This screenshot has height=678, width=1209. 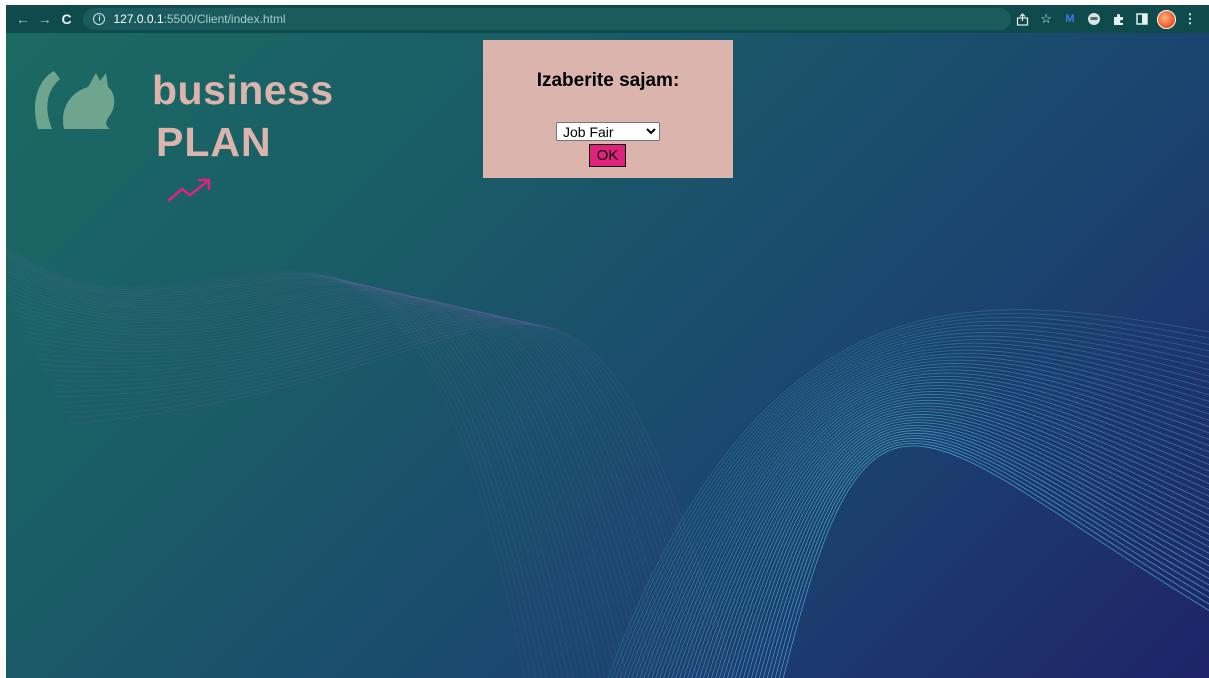 What do you see at coordinates (608, 109) in the screenshot?
I see `fair-select-dialog: Izaberite sajam: Job Fair OK` at bounding box center [608, 109].